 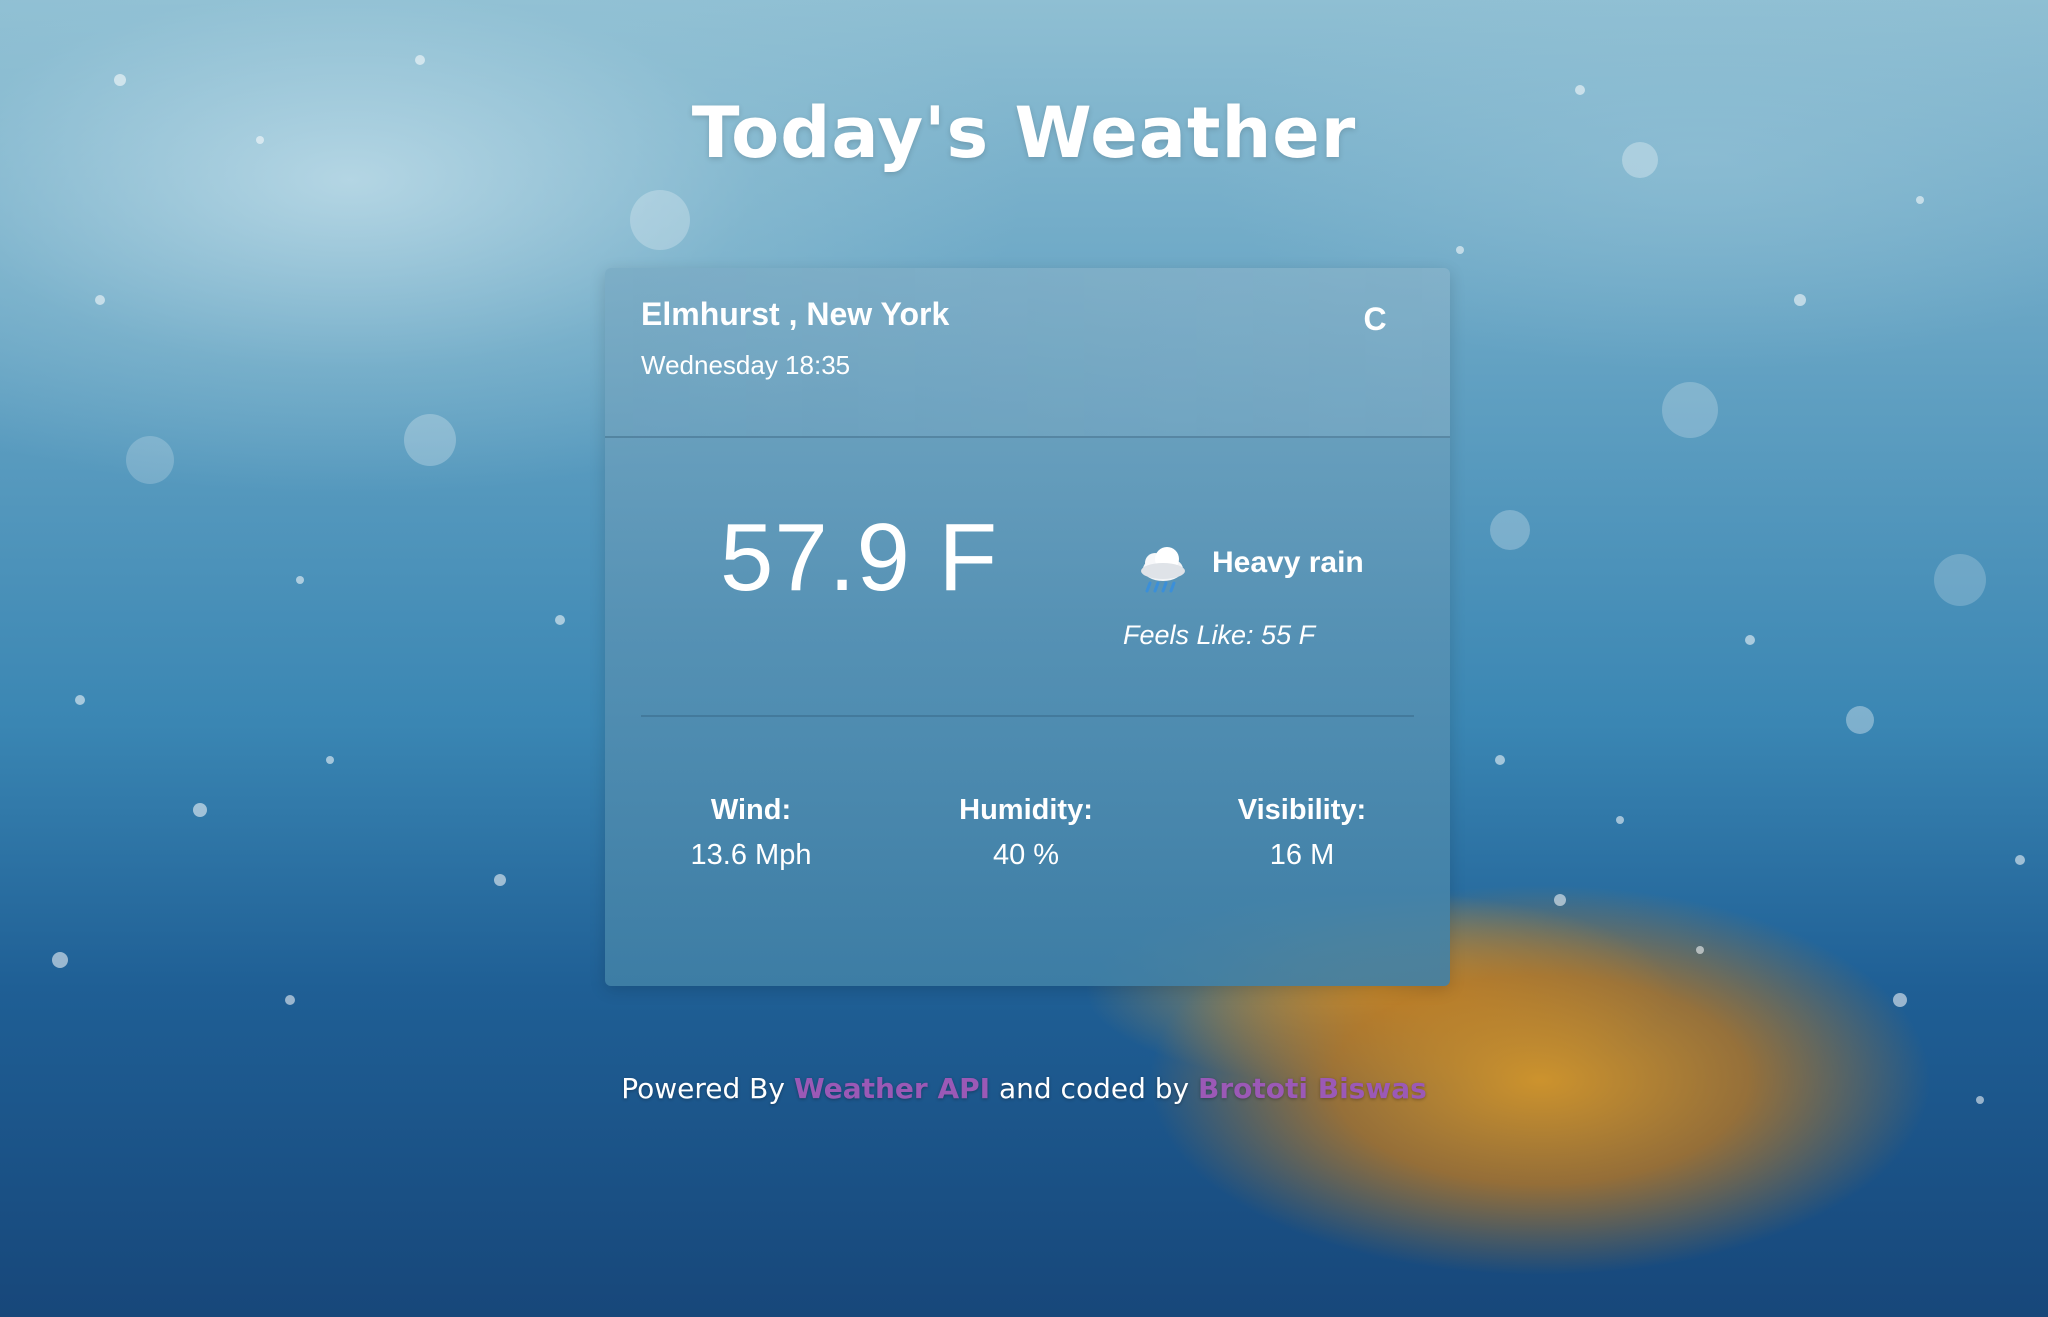 I want to click on card-header: Elmhurst , New York Wednesday 18:35 C, so click(x=1027, y=353).